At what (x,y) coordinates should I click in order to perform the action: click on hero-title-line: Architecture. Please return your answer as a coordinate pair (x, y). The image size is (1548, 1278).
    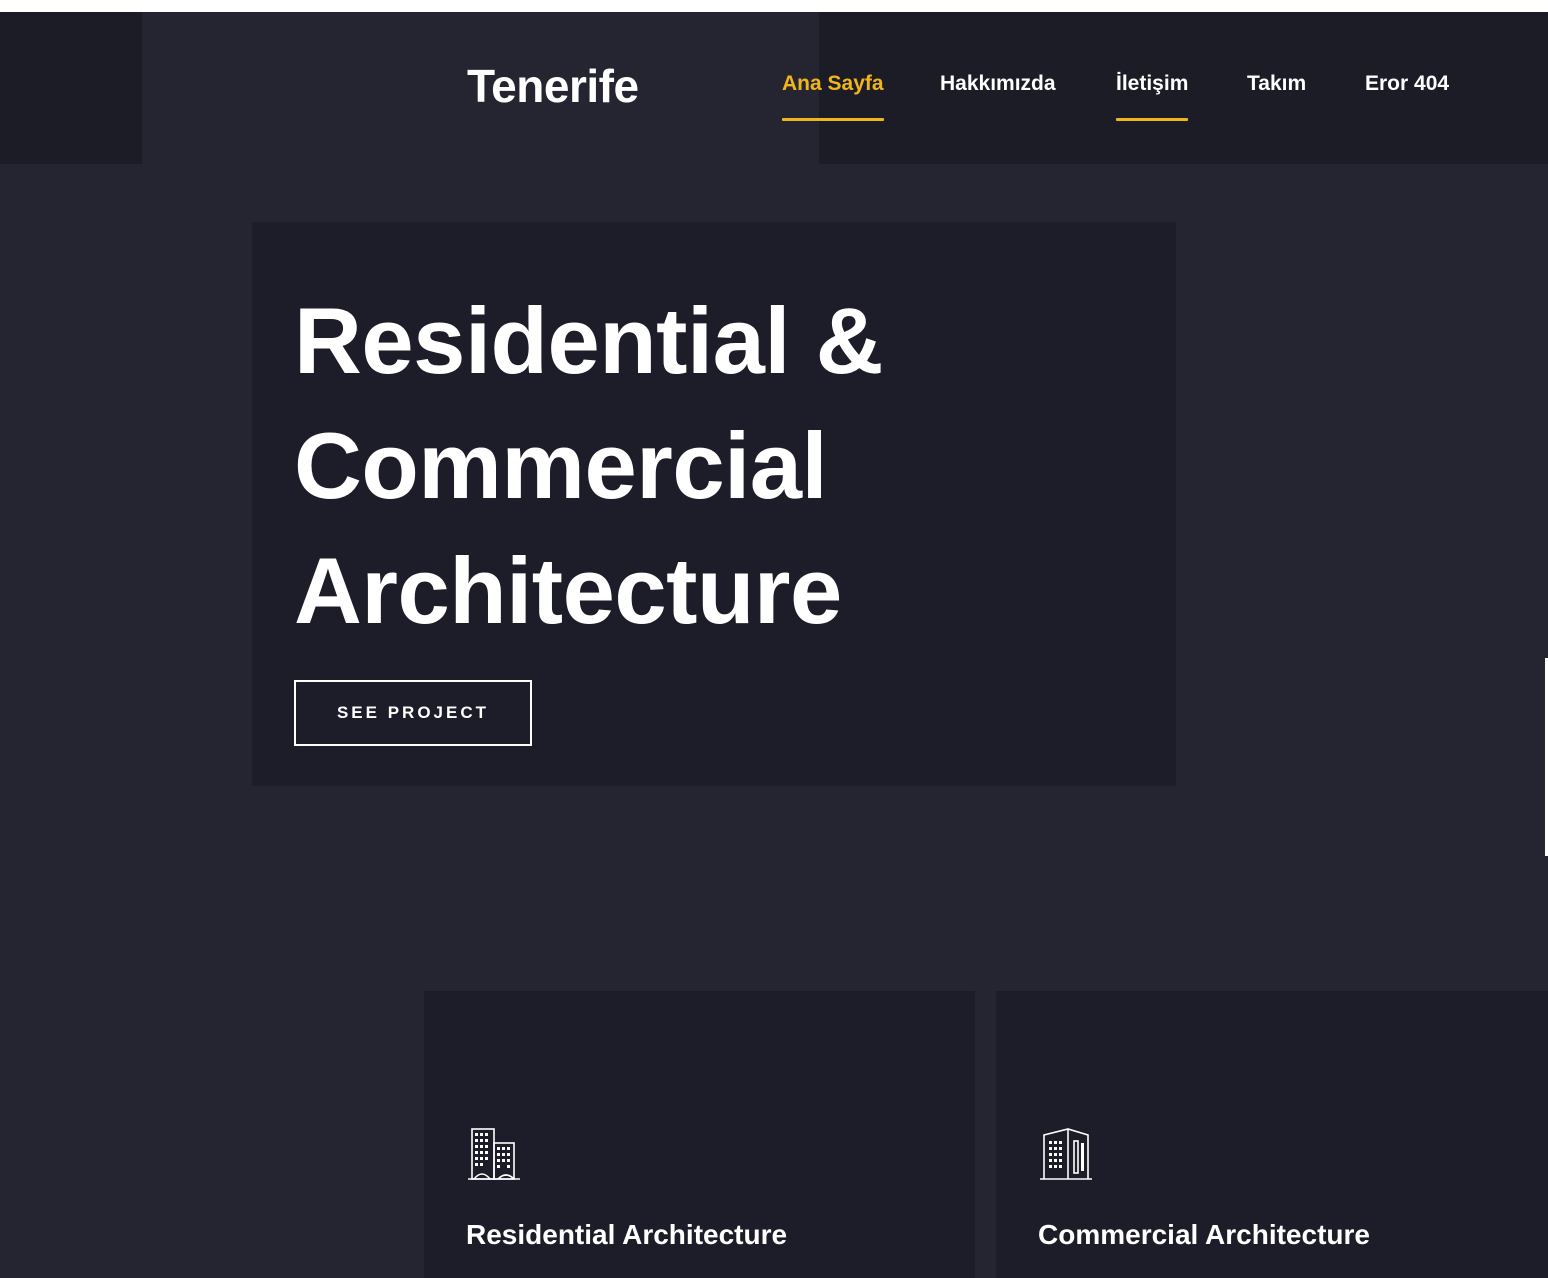
    Looking at the image, I should click on (568, 590).